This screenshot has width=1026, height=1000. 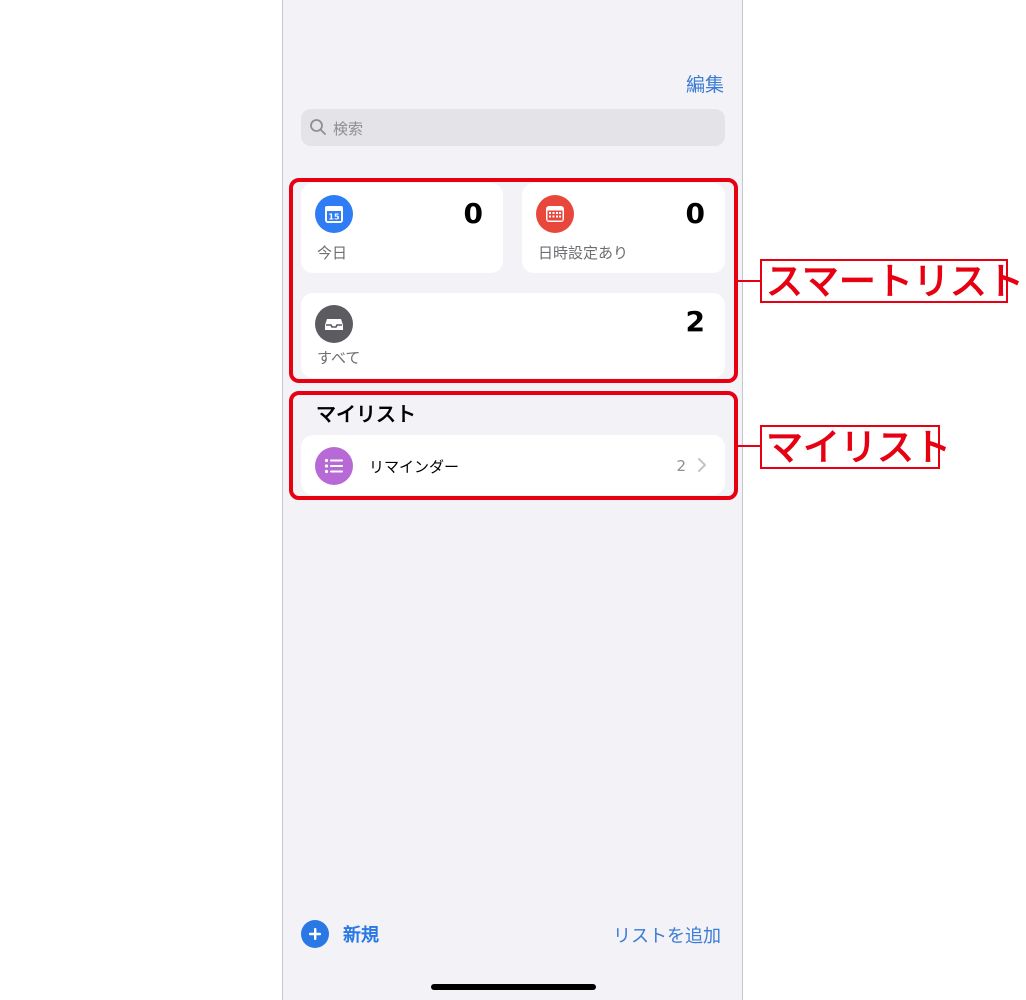 I want to click on smart-lists-leader-line, so click(x=750, y=281).